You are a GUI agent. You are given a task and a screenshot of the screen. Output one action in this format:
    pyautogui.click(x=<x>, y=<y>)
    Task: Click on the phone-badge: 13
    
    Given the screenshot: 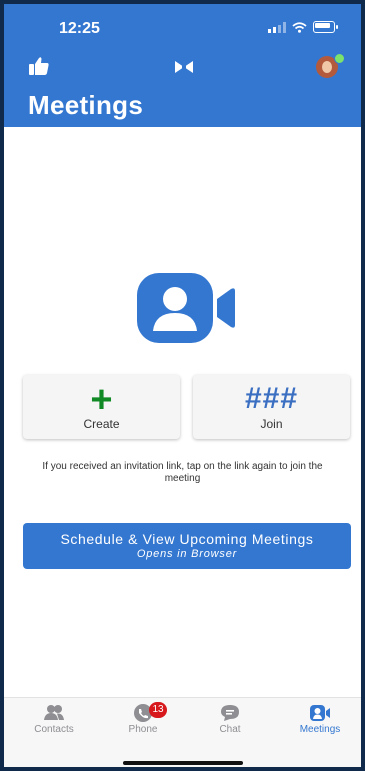 What is the action you would take?
    pyautogui.click(x=158, y=710)
    